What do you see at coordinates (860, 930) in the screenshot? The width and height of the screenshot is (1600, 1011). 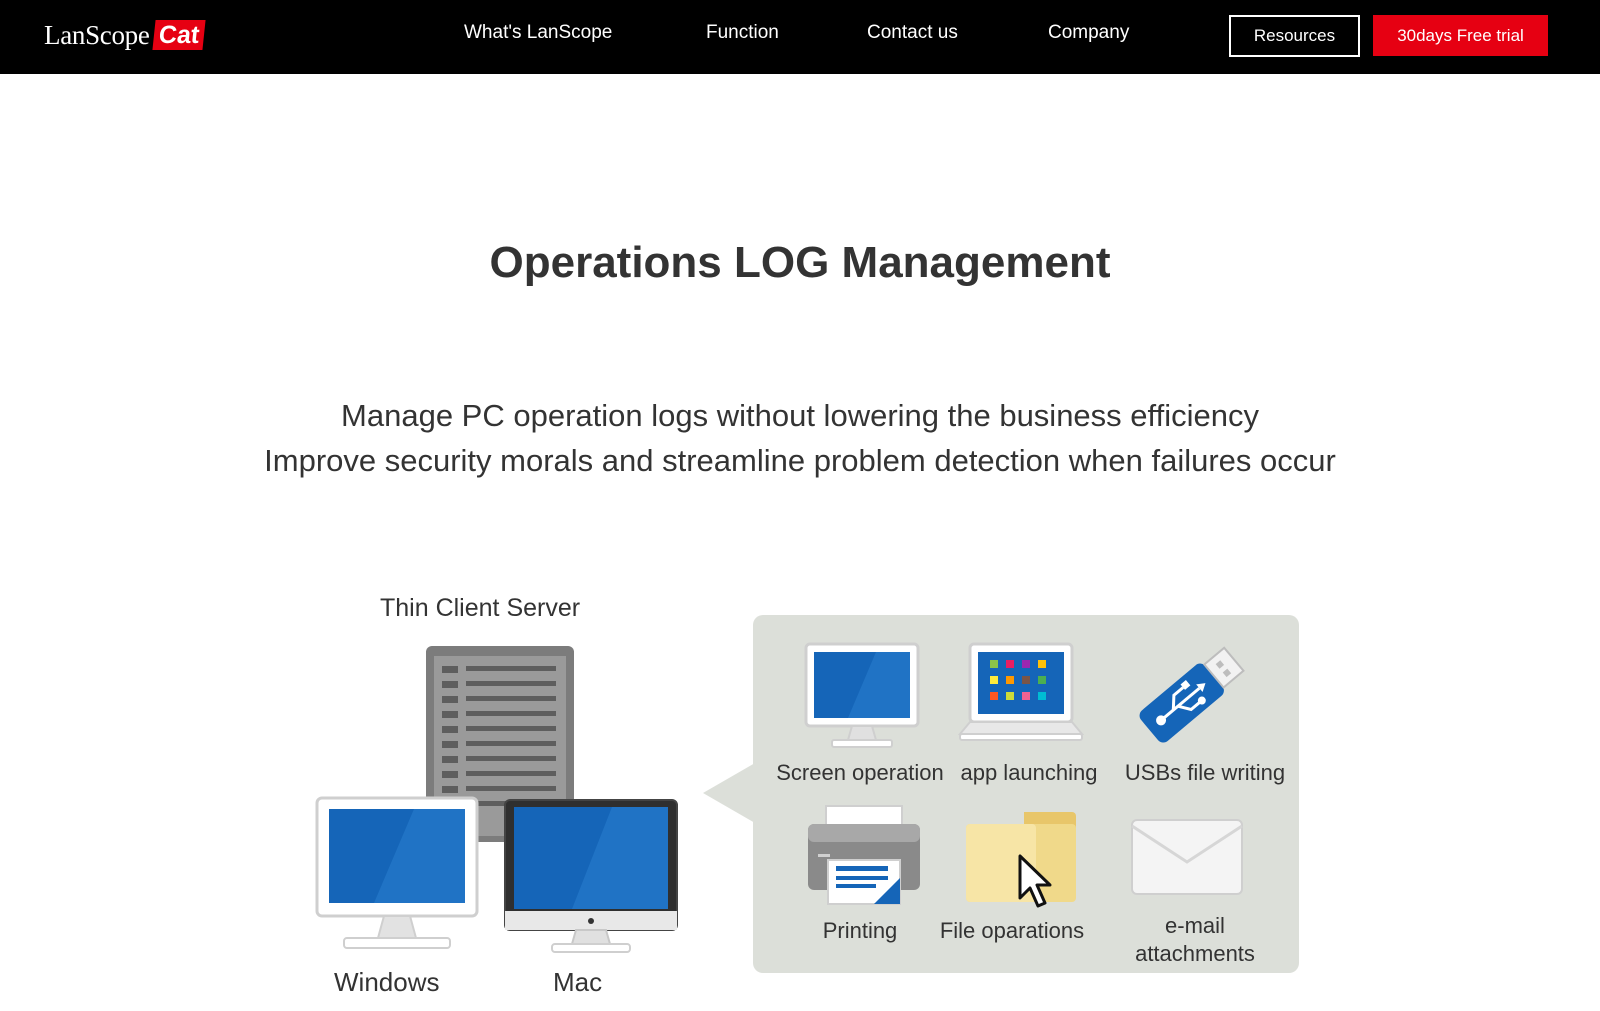 I see `op-label-printing: Printing` at bounding box center [860, 930].